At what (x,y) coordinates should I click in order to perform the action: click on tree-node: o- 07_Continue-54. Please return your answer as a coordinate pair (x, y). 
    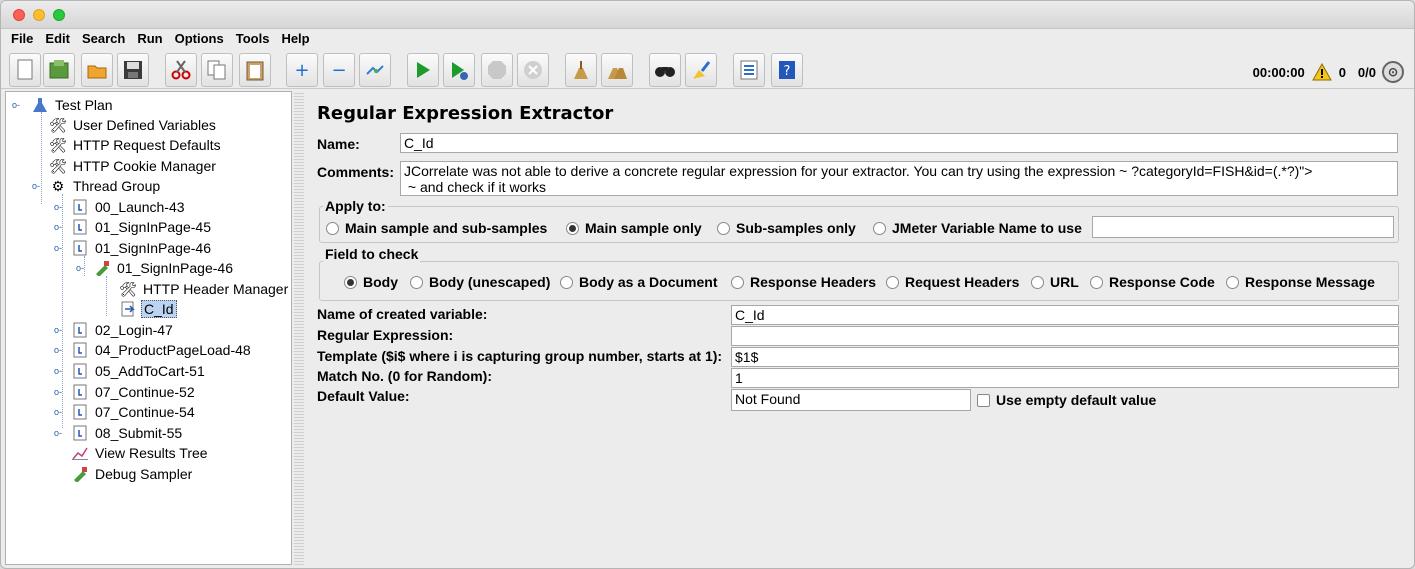
    Looking at the image, I should click on (125, 412).